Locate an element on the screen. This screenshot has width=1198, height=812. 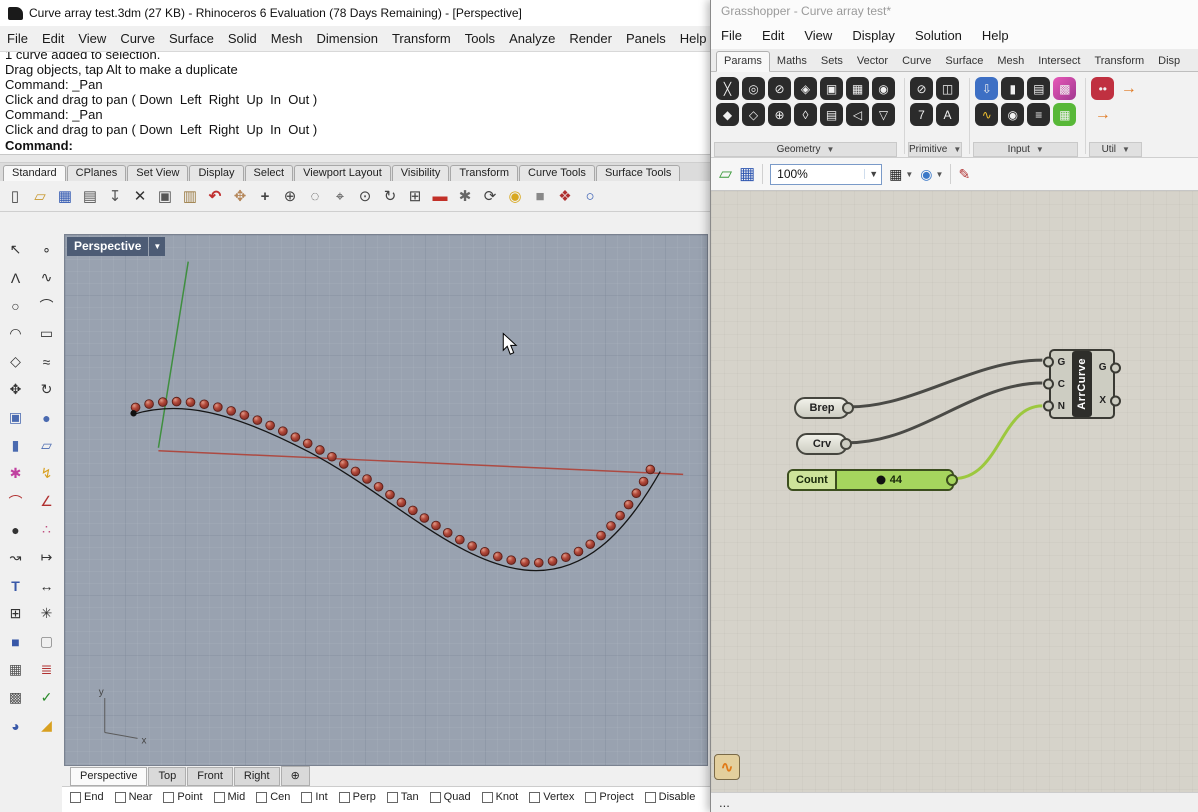
category-tab: Surface is located at coordinates (964, 61).